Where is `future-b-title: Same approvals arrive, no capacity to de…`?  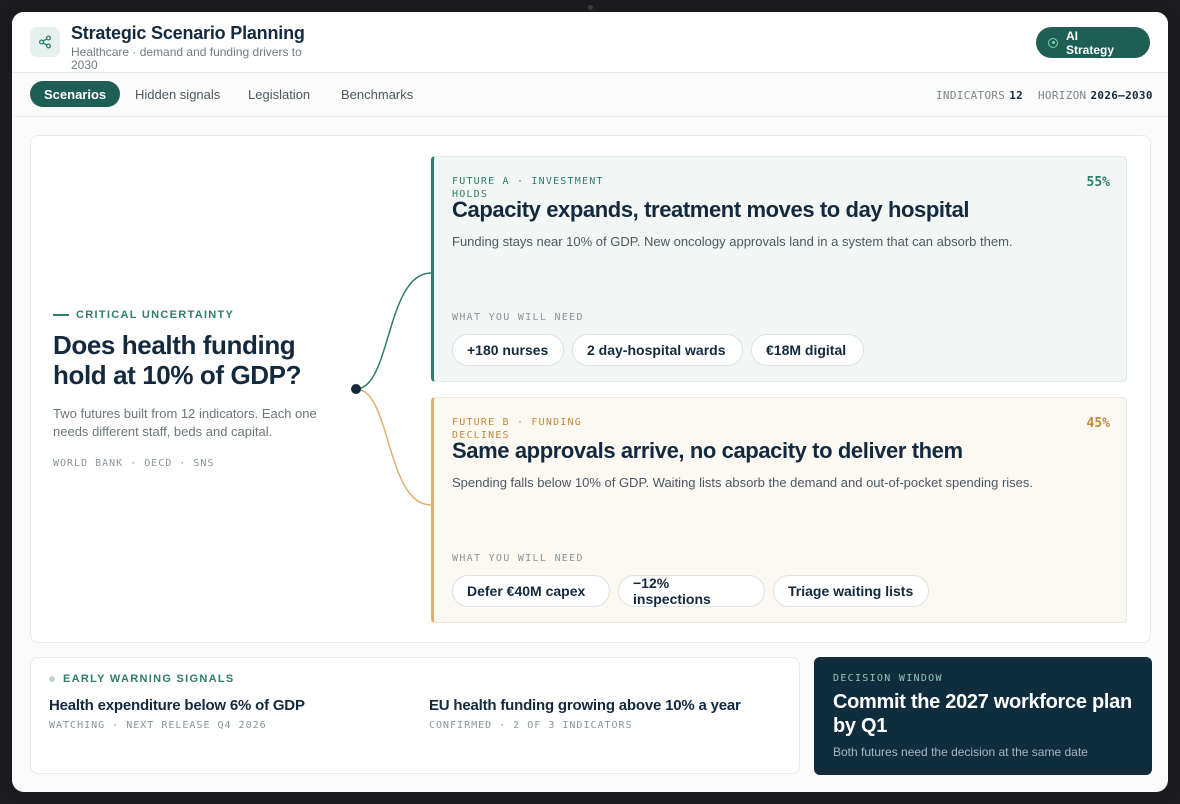 future-b-title: Same approvals arrive, no capacity to de… is located at coordinates (707, 450).